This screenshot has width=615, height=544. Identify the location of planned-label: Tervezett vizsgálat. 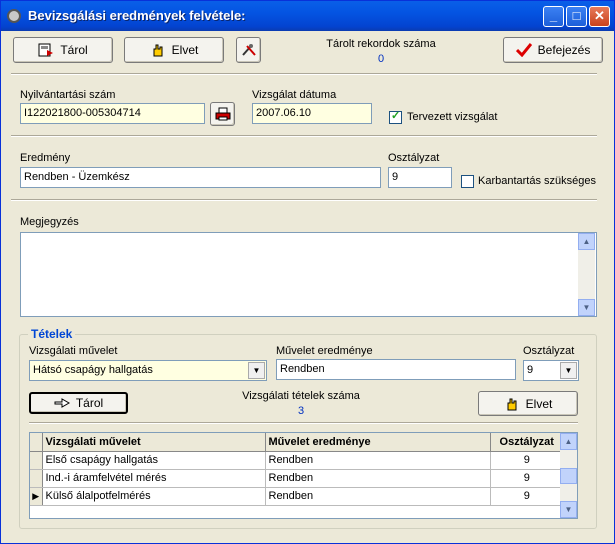
(452, 117).